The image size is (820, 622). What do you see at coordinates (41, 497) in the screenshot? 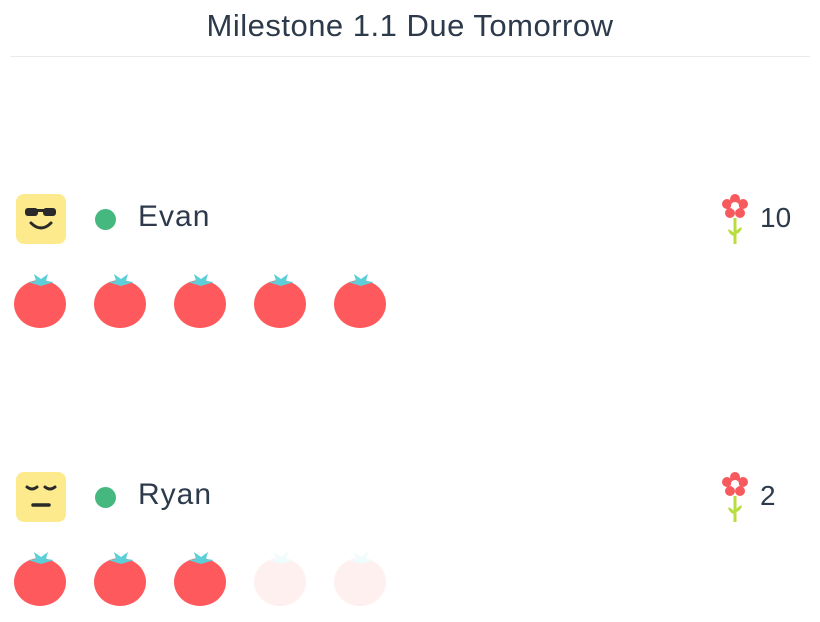
I see `unamused-face-icon` at bounding box center [41, 497].